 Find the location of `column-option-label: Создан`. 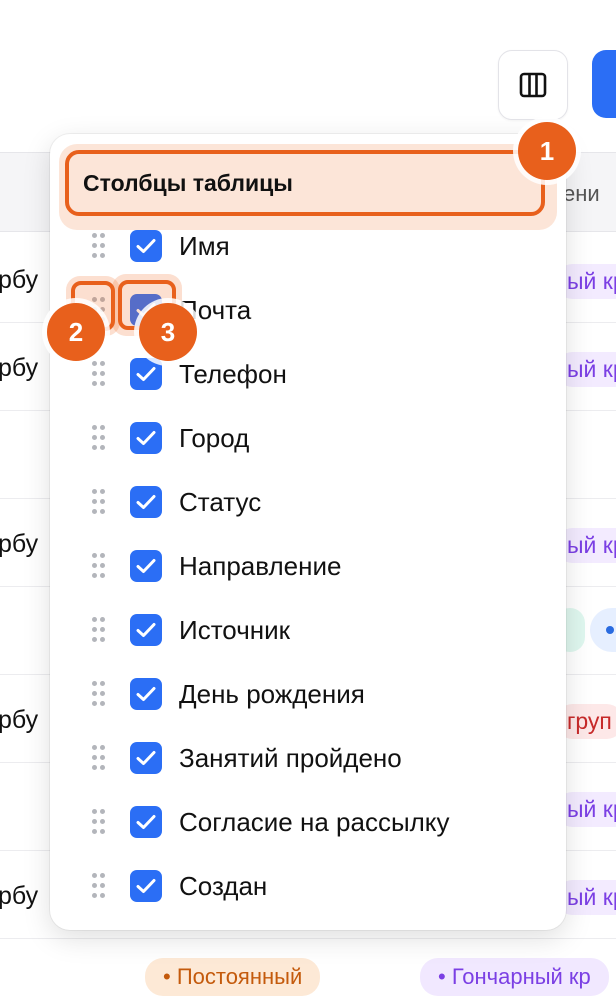

column-option-label: Создан is located at coordinates (223, 886).